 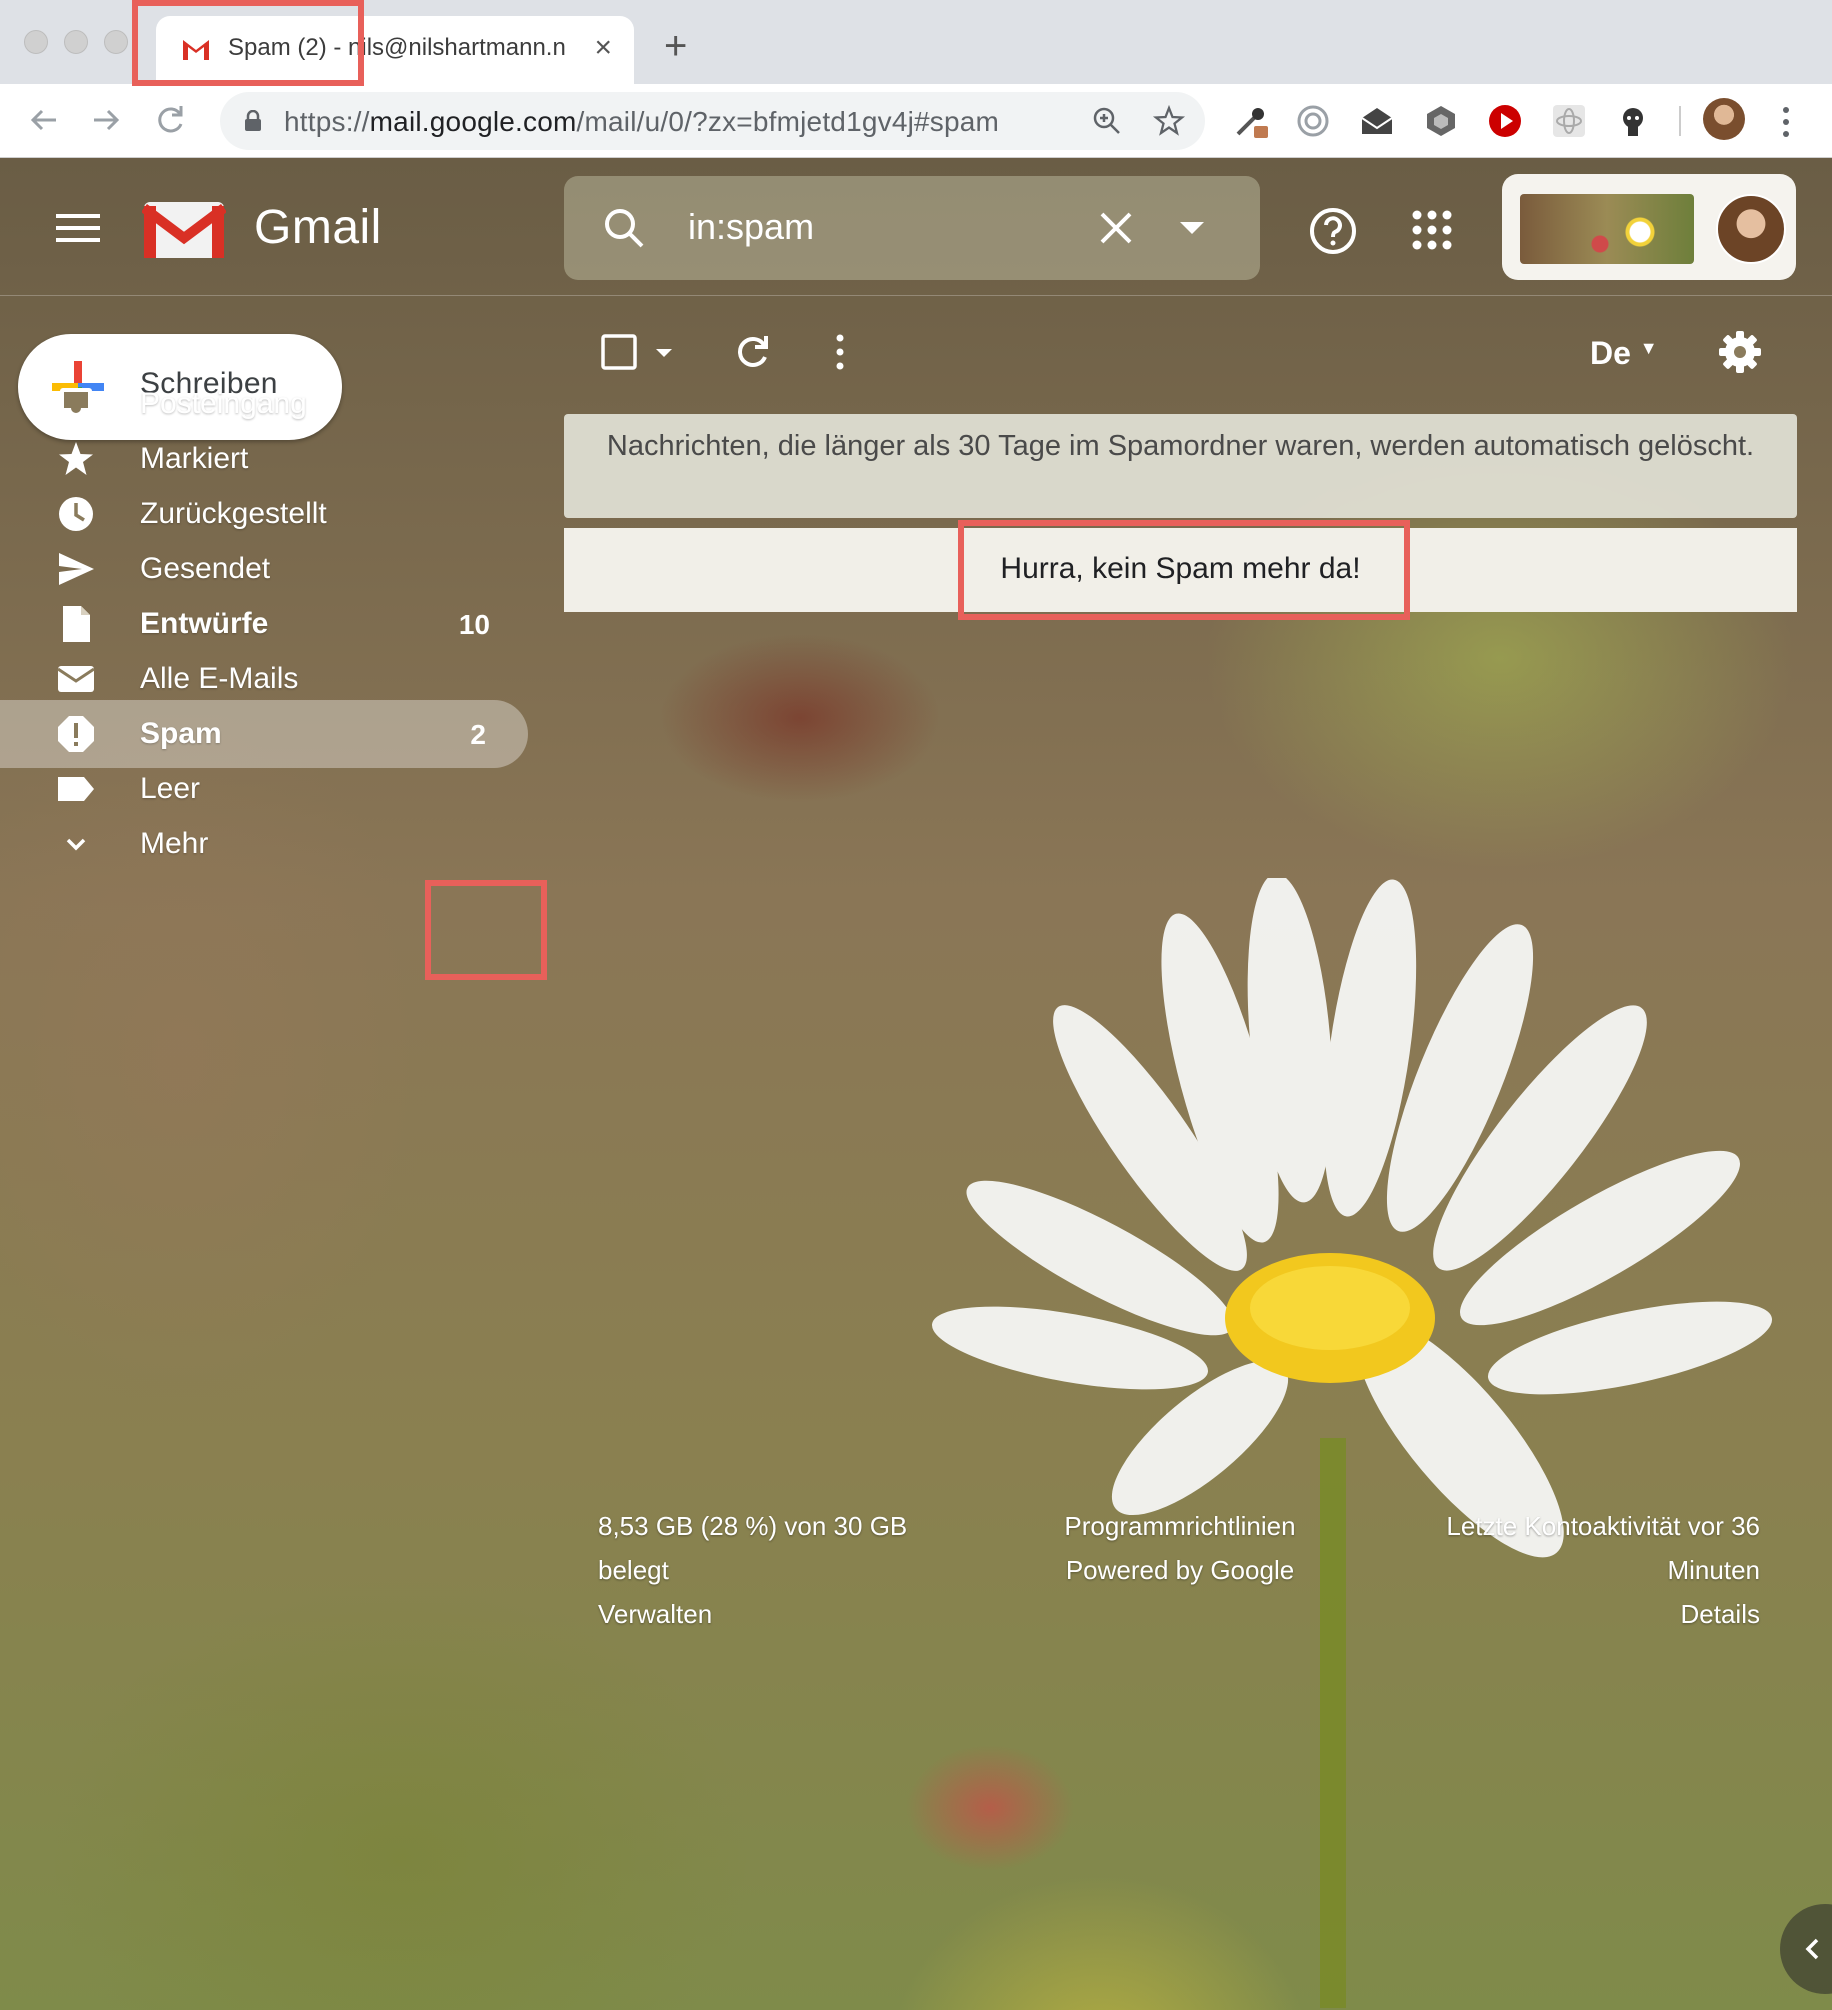 I want to click on main-menu-icon, so click(x=78, y=228).